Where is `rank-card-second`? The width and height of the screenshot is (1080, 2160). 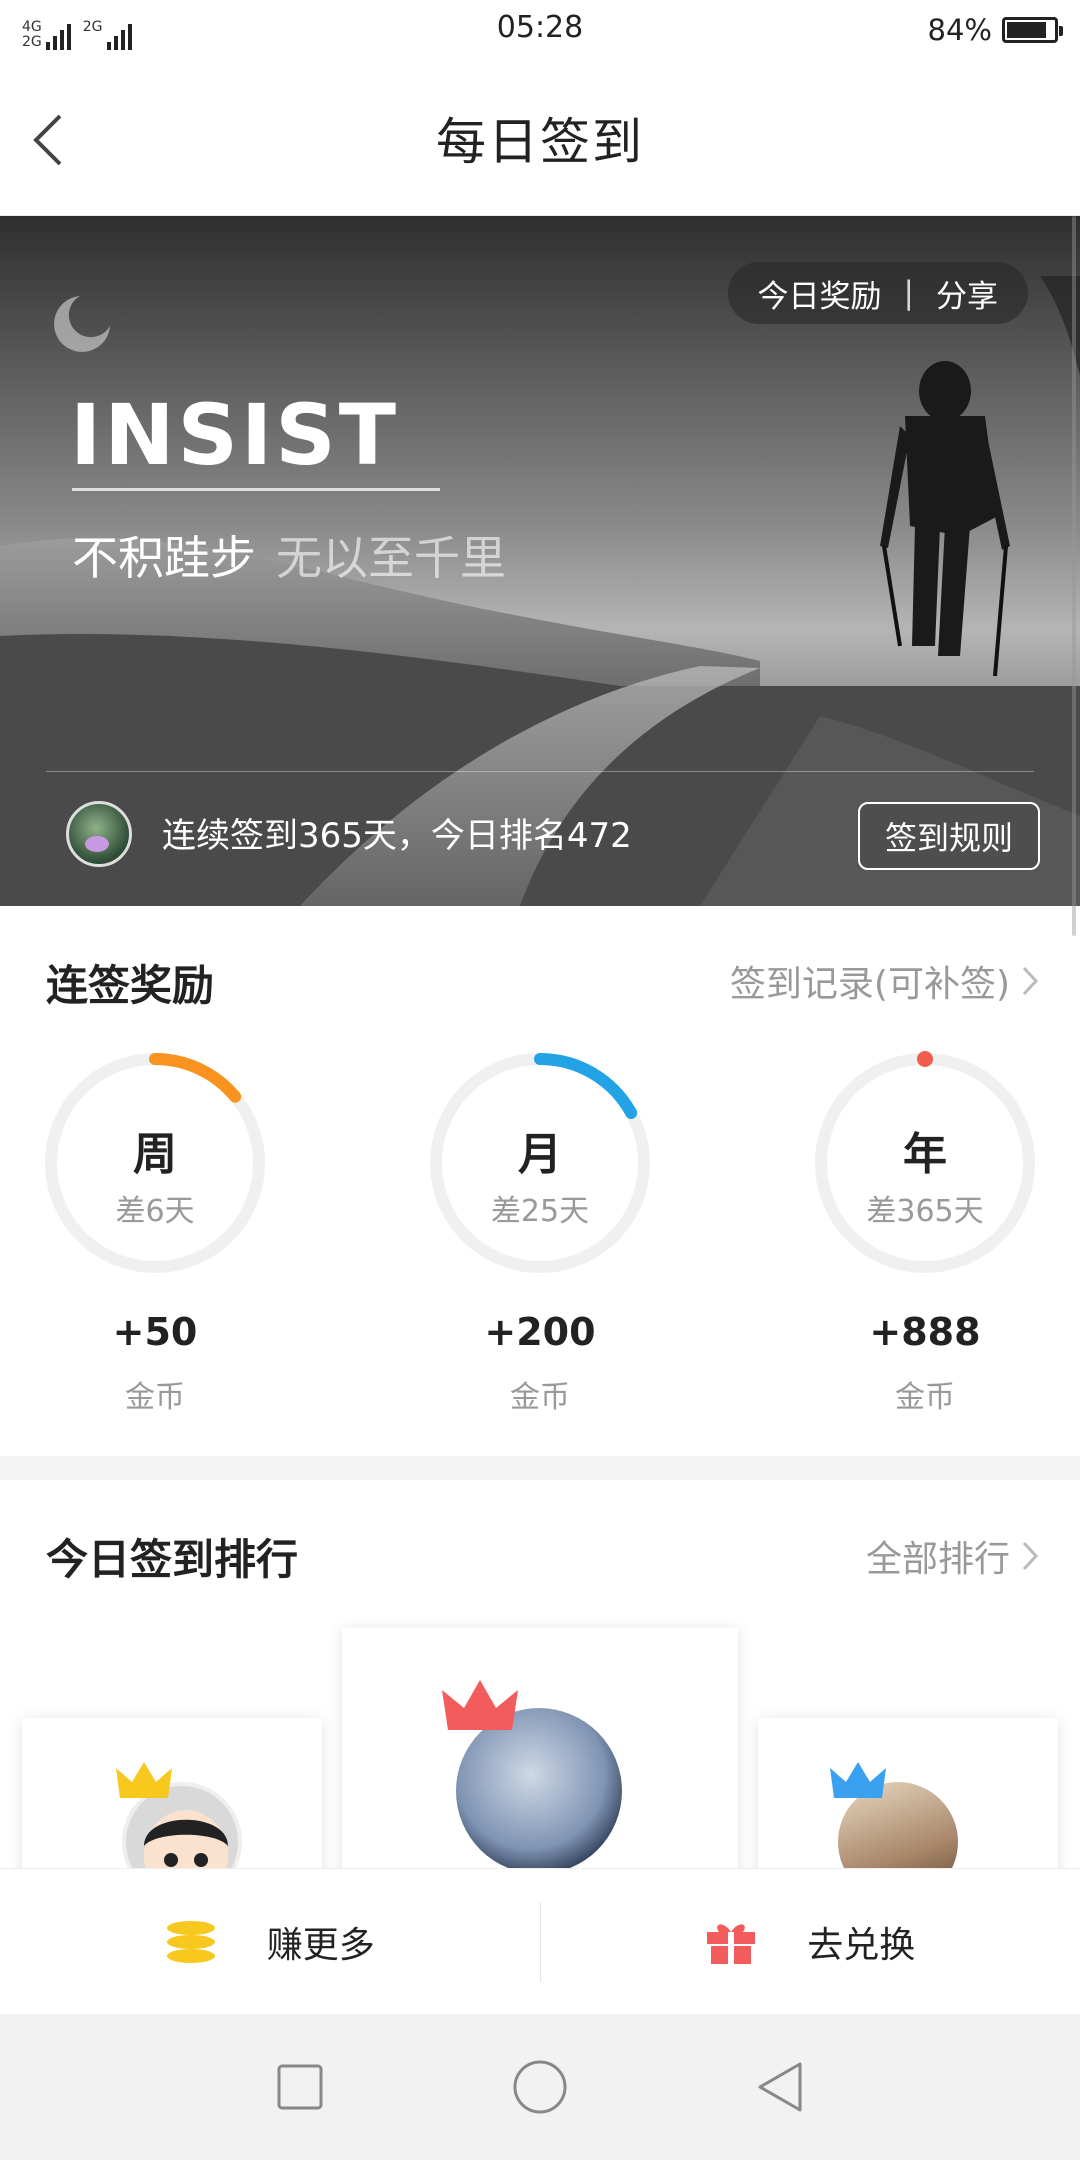
rank-card-second is located at coordinates (172, 1810).